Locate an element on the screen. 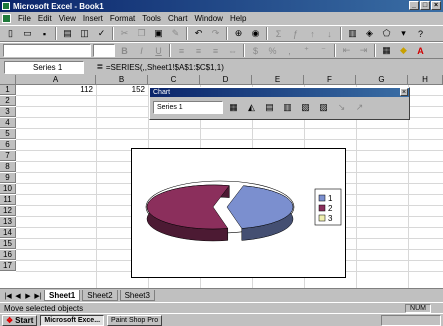 This screenshot has width=443, height=326. menu-format: Format is located at coordinates (122, 18).